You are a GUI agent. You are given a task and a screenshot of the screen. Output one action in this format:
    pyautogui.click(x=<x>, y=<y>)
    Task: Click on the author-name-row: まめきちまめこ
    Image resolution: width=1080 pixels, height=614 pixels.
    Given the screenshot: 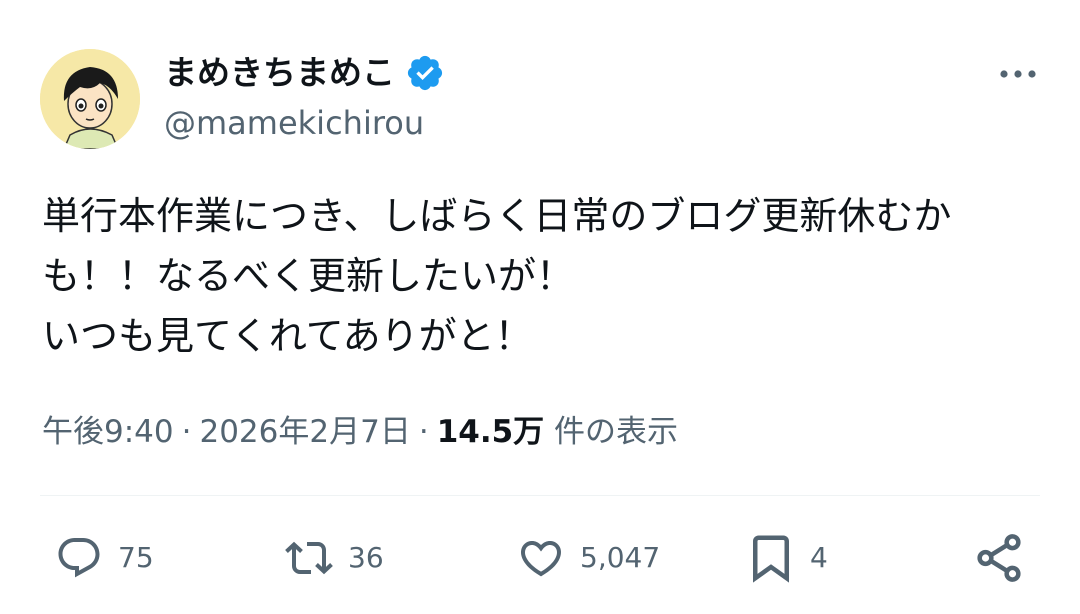 What is the action you would take?
    pyautogui.click(x=304, y=73)
    